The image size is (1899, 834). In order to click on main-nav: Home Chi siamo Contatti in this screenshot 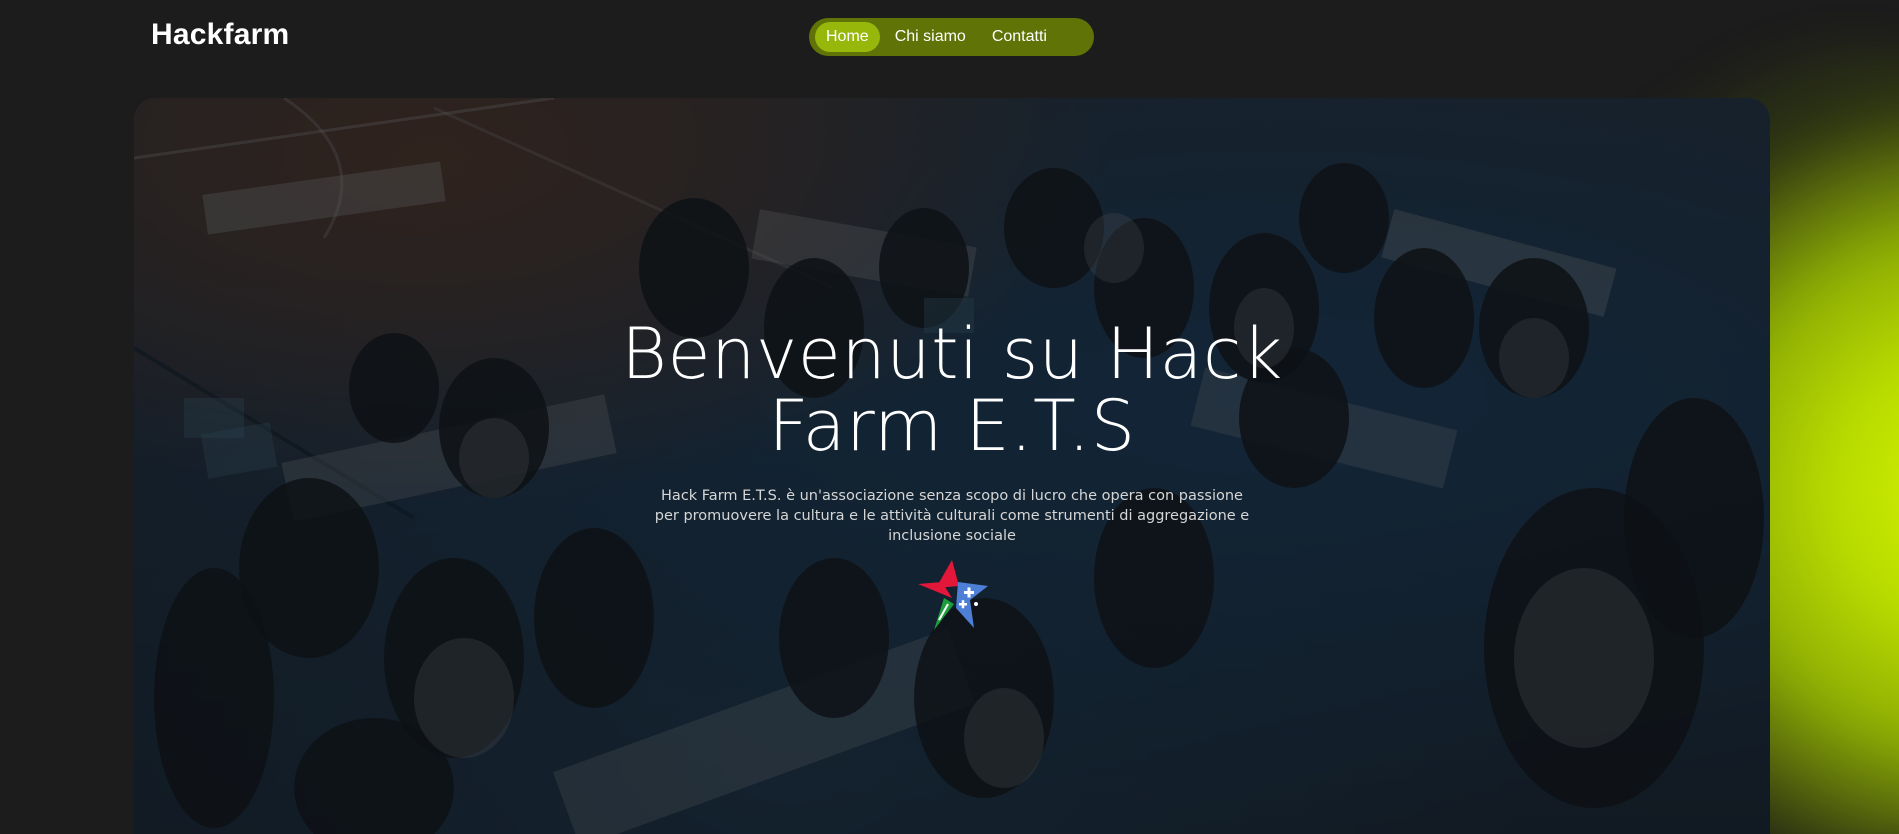, I will do `click(951, 37)`.